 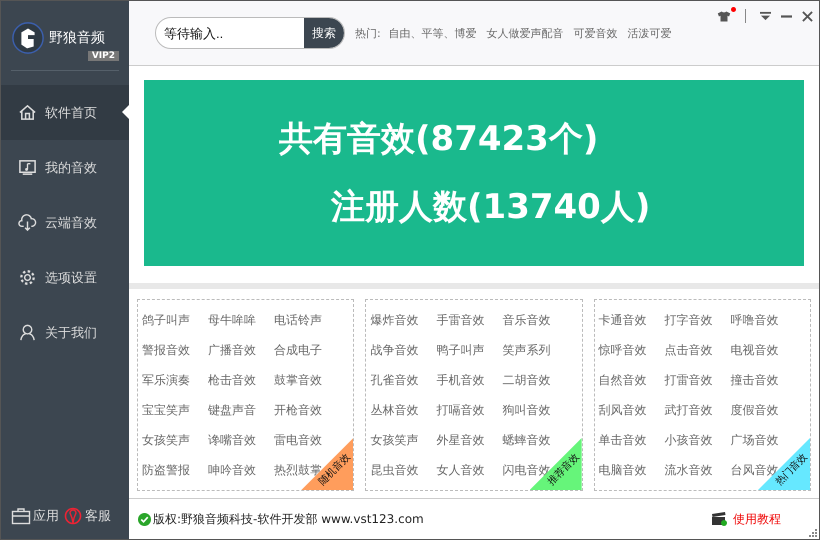 I want to click on sound-link: 谗嘴音效, so click(x=232, y=440).